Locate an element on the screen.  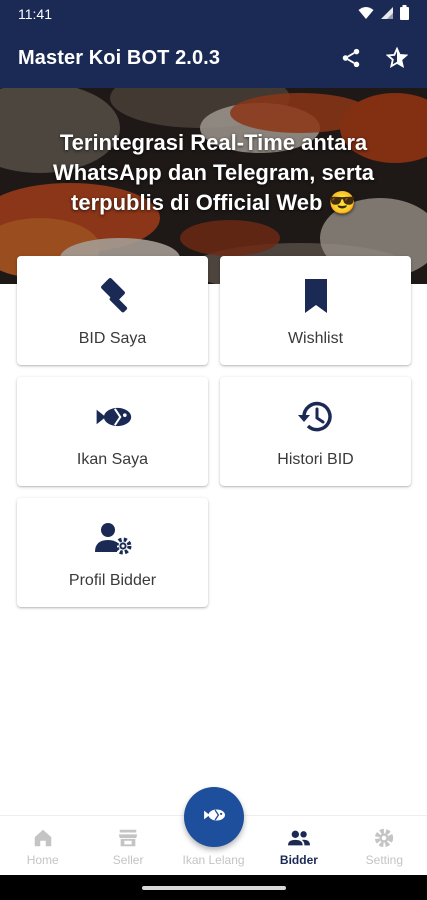
app-bar-actions is located at coordinates (374, 58).